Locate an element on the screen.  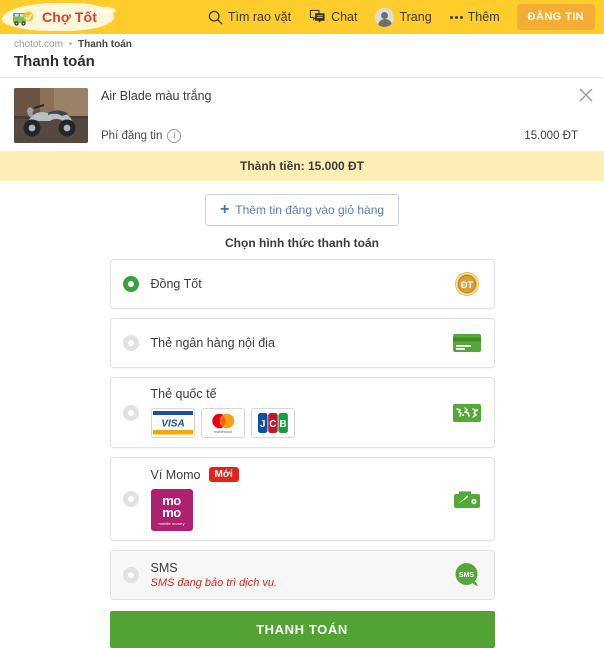
radio-sms is located at coordinates (130, 575).